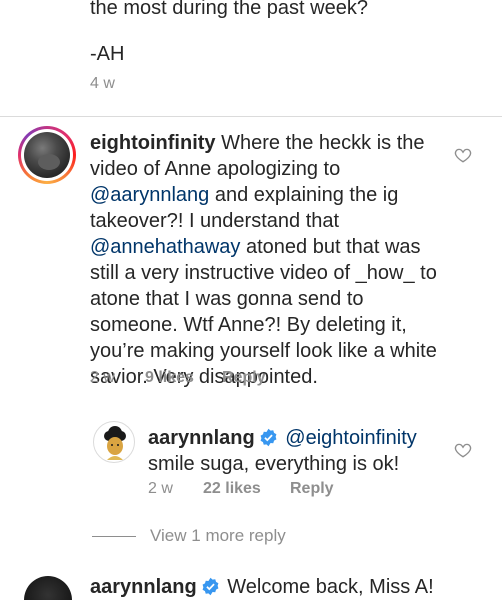  I want to click on reply-username: aarynnlang, so click(201, 438).